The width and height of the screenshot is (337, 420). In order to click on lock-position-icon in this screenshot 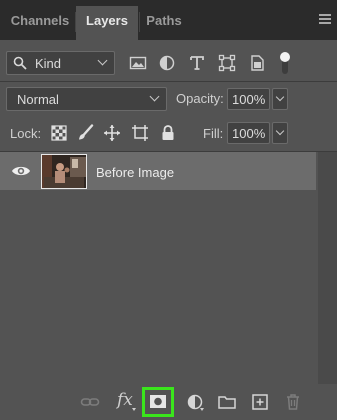, I will do `click(112, 133)`.